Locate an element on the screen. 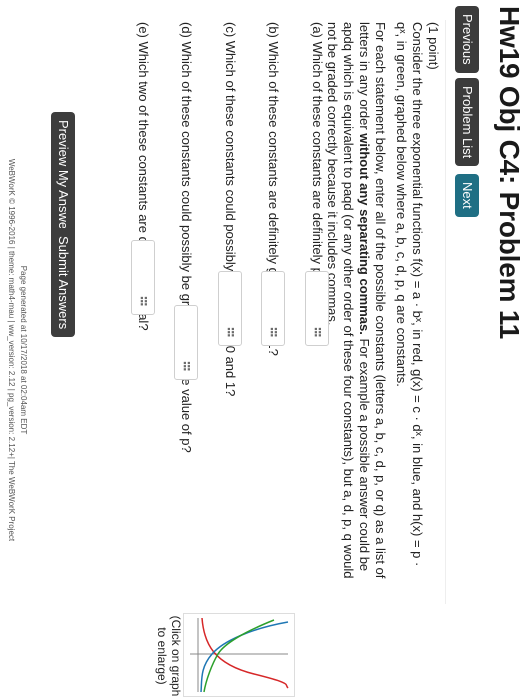 This screenshot has width=525, height=700. answer-c-input: ▪▪▪ ▪▪▪ is located at coordinates (230, 308).